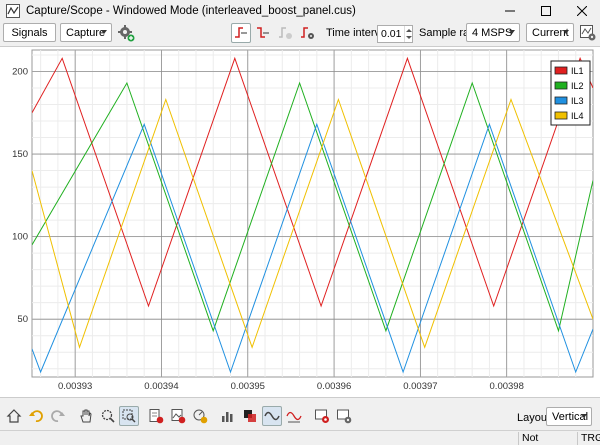 The width and height of the screenshot is (600, 445). Describe the element at coordinates (272, 416) in the screenshot. I see `sine-wave-icon` at that location.